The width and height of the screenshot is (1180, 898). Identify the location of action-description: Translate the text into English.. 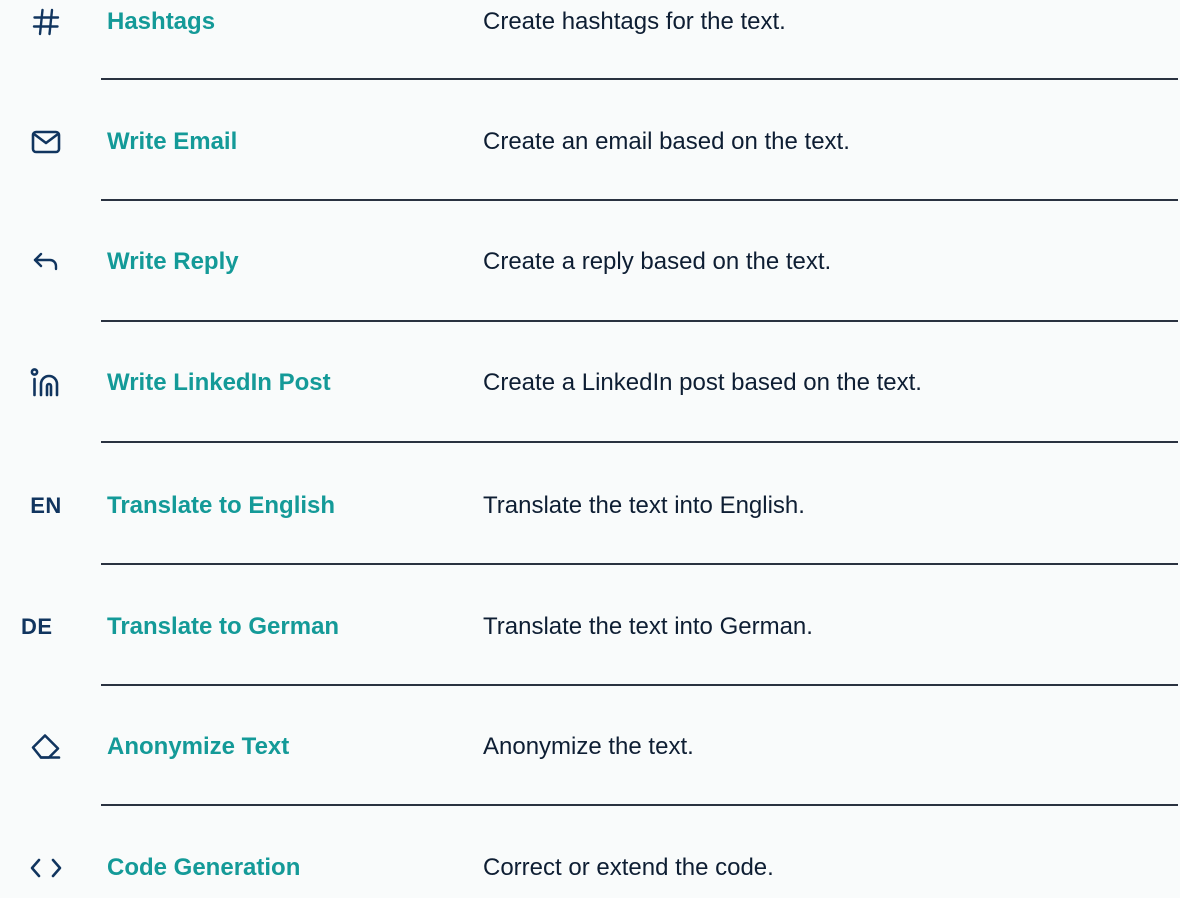
(644, 505).